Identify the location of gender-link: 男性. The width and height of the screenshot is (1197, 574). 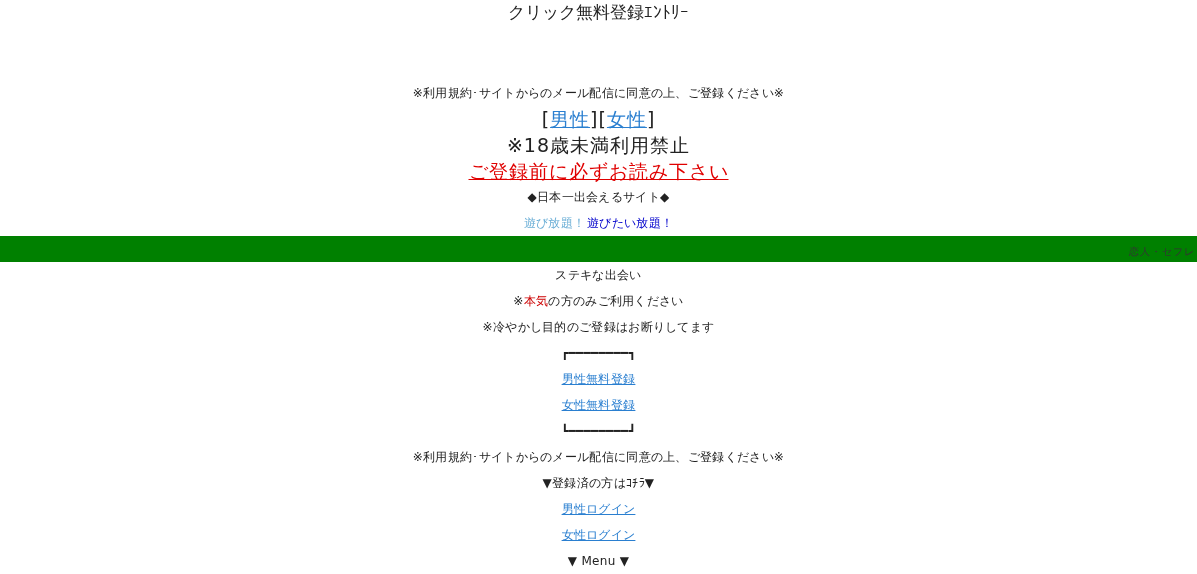
(570, 119).